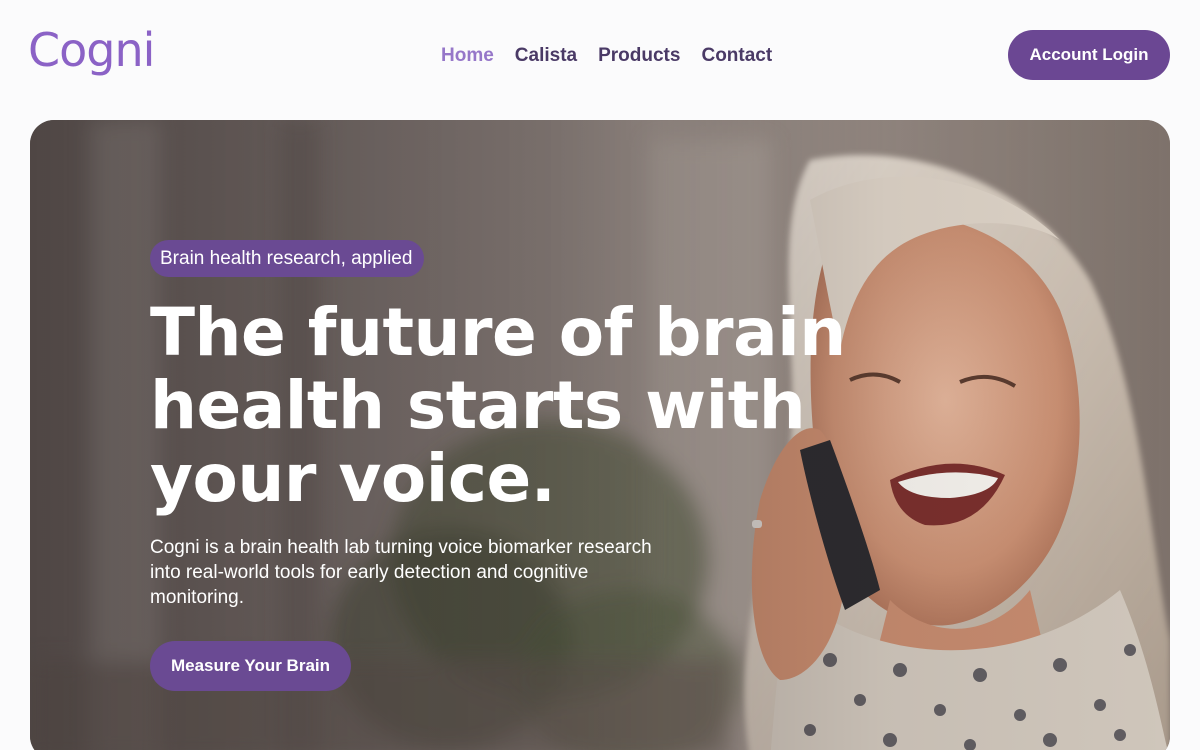 The height and width of the screenshot is (750, 1200). Describe the element at coordinates (546, 56) in the screenshot. I see `nav-item-calista: Calista` at that location.